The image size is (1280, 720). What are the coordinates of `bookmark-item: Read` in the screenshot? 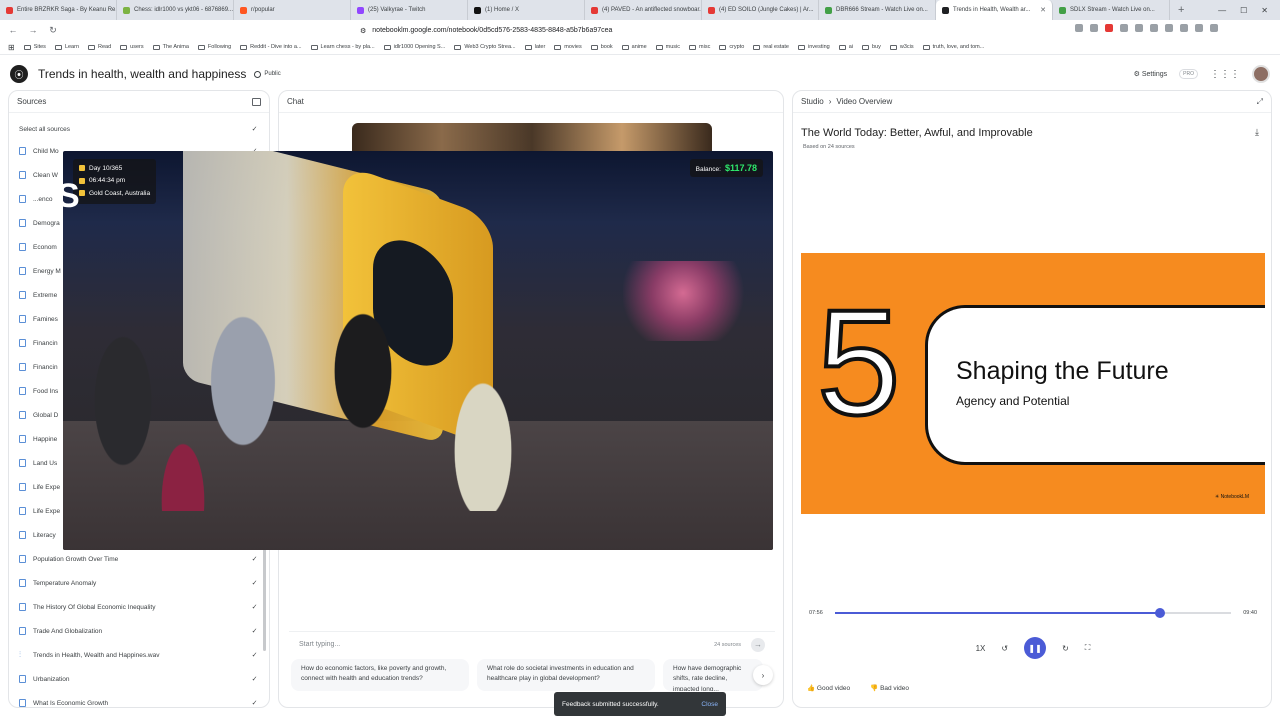 It's located at (99, 47).